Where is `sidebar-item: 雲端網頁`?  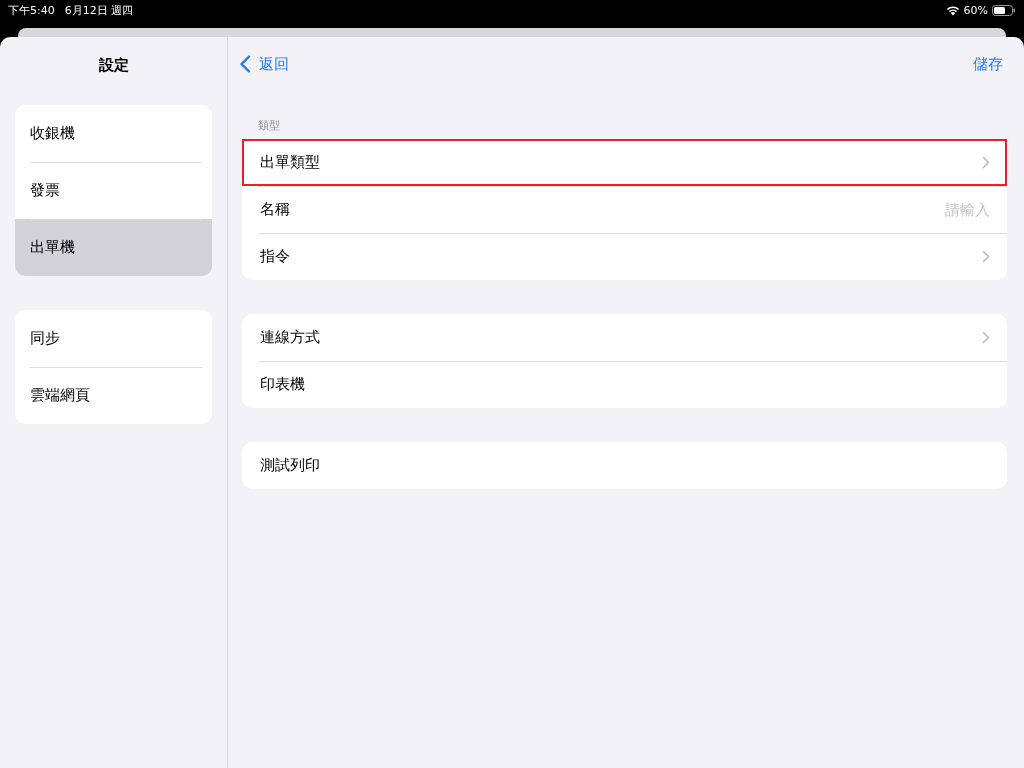 sidebar-item: 雲端網頁 is located at coordinates (113, 395).